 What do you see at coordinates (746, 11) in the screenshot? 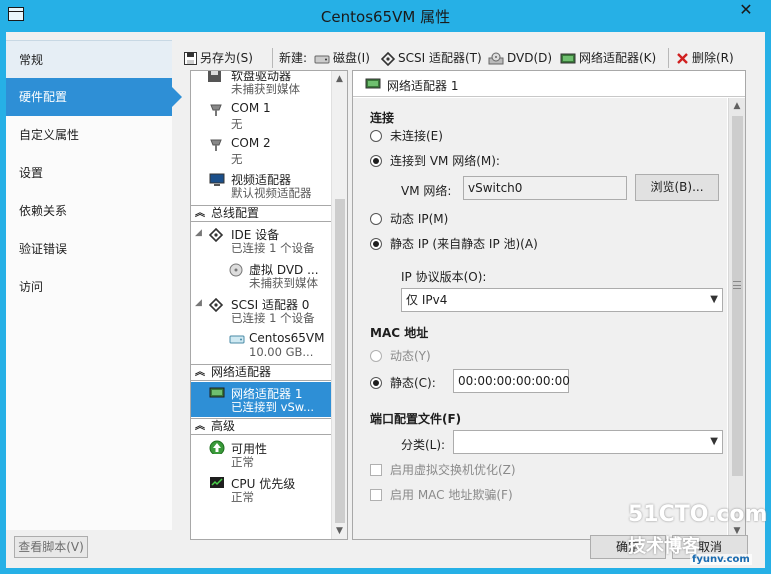
I see `close-icon: ✕` at bounding box center [746, 11].